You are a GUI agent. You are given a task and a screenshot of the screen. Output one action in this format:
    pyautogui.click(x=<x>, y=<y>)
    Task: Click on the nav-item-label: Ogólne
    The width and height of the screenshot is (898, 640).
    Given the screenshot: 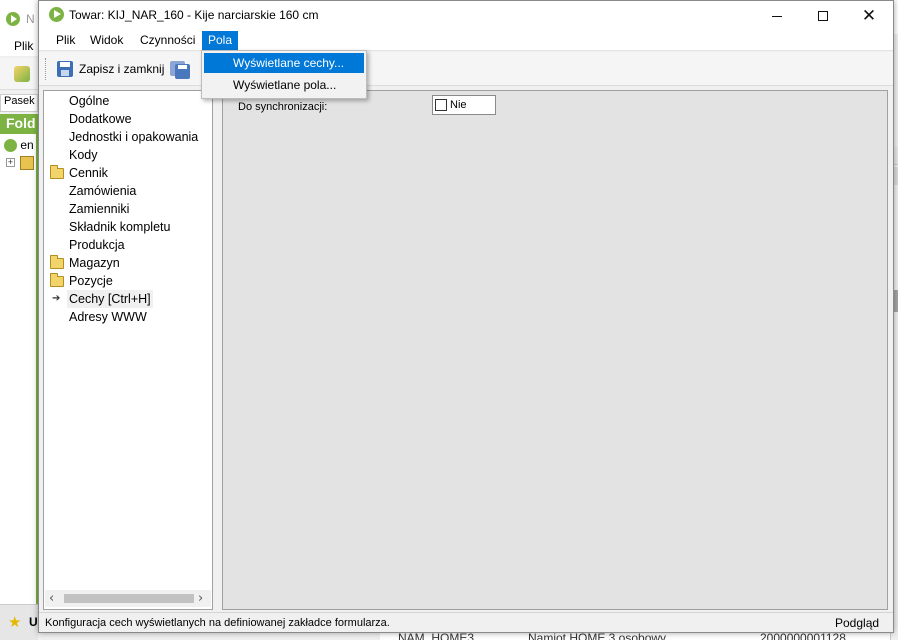 What is the action you would take?
    pyautogui.click(x=89, y=101)
    